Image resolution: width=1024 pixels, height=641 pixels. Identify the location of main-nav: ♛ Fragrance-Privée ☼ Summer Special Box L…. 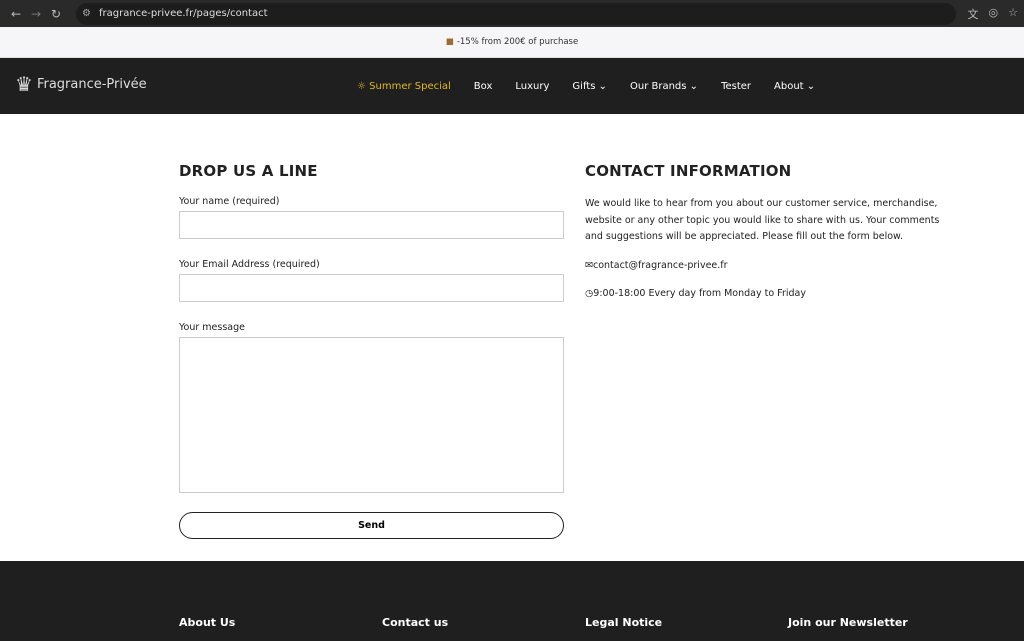
(512, 86).